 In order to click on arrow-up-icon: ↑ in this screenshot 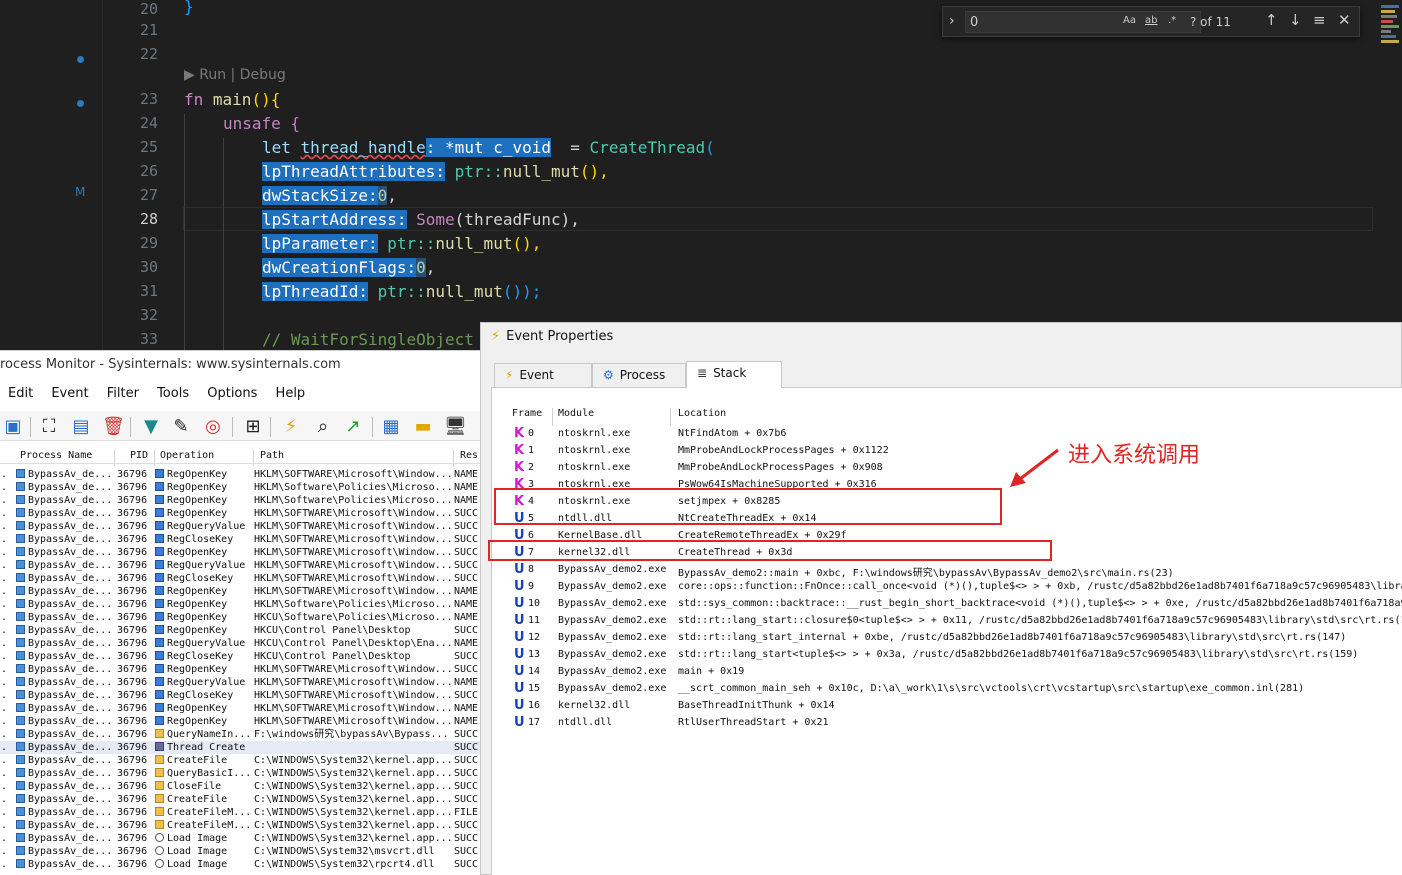, I will do `click(1271, 20)`.